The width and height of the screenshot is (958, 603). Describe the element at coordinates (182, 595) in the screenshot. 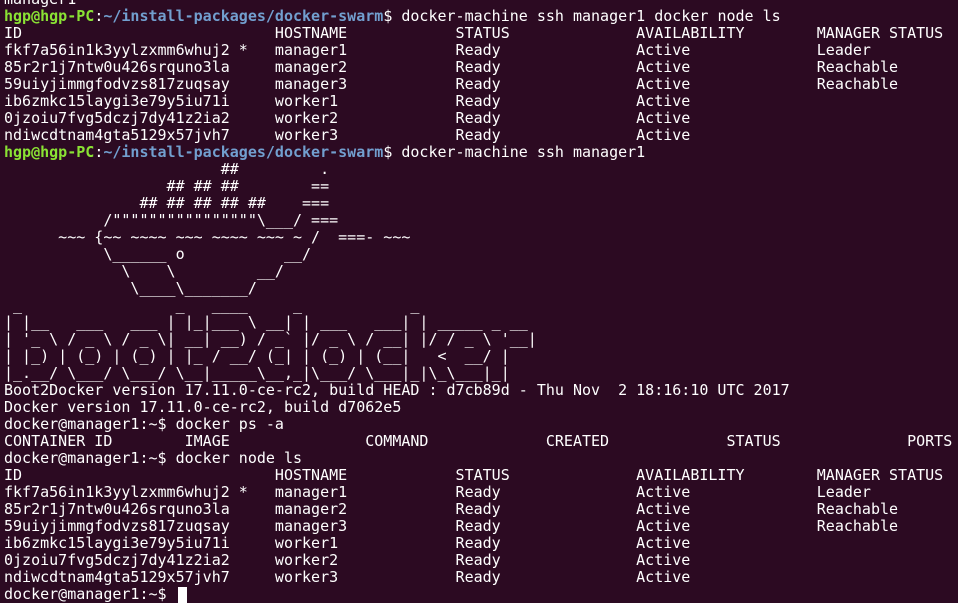

I see `text-cursor` at that location.